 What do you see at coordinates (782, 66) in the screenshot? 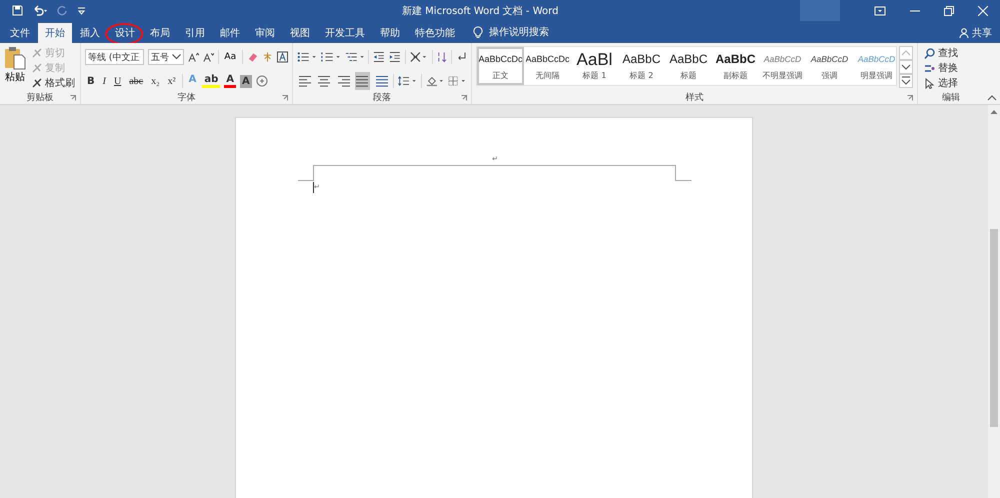
I see `style-item: AaBbCcD 不明显强调` at bounding box center [782, 66].